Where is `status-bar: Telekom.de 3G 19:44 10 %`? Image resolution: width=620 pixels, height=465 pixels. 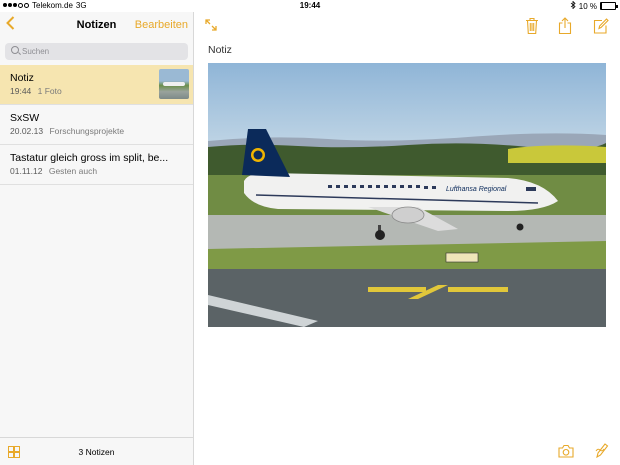
status-bar: Telekom.de 3G 19:44 10 % is located at coordinates (310, 6).